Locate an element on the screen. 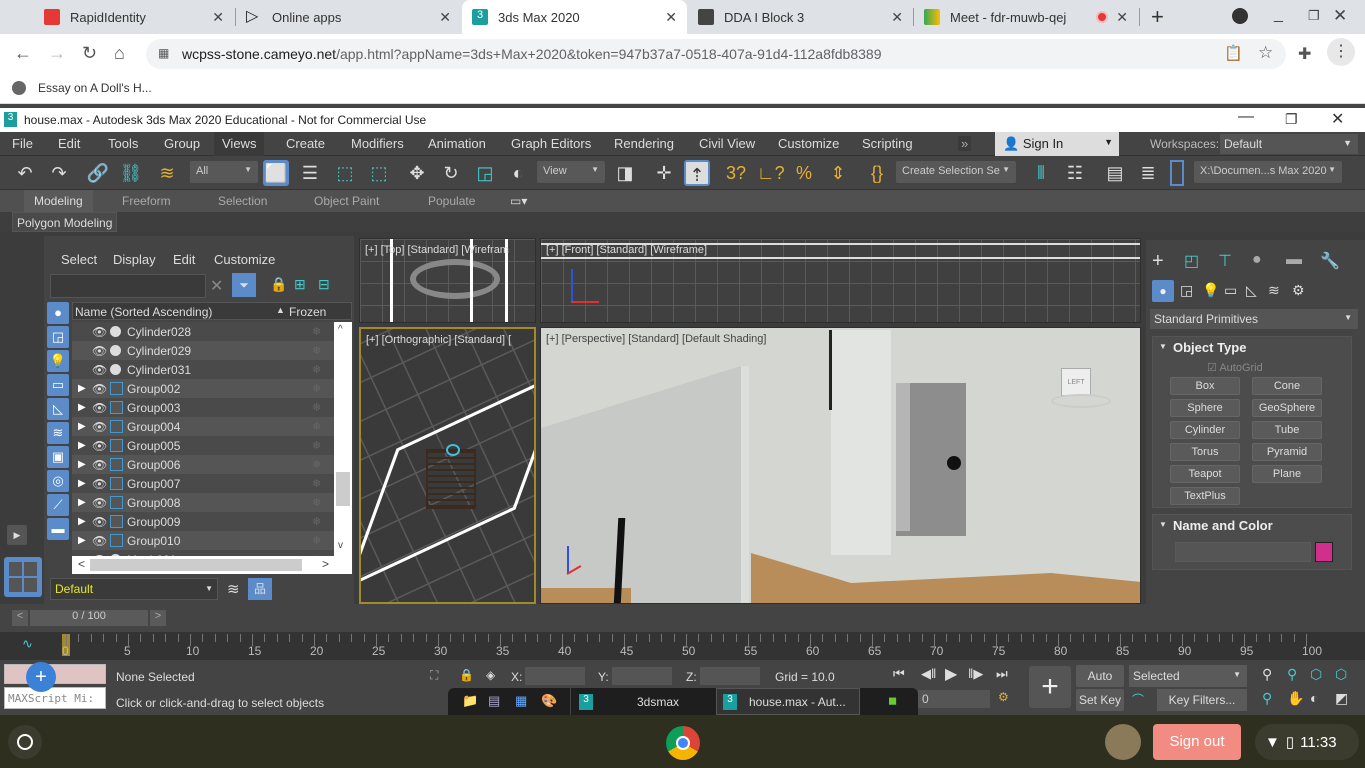 This screenshot has width=1365, height=768. primitive-button-torus: Torus is located at coordinates (1205, 452).